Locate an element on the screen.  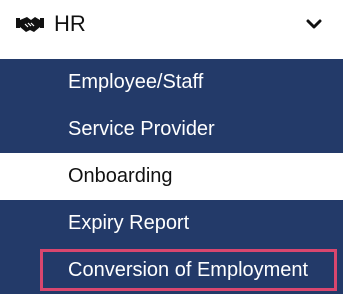
handshake-icon is located at coordinates (30, 24).